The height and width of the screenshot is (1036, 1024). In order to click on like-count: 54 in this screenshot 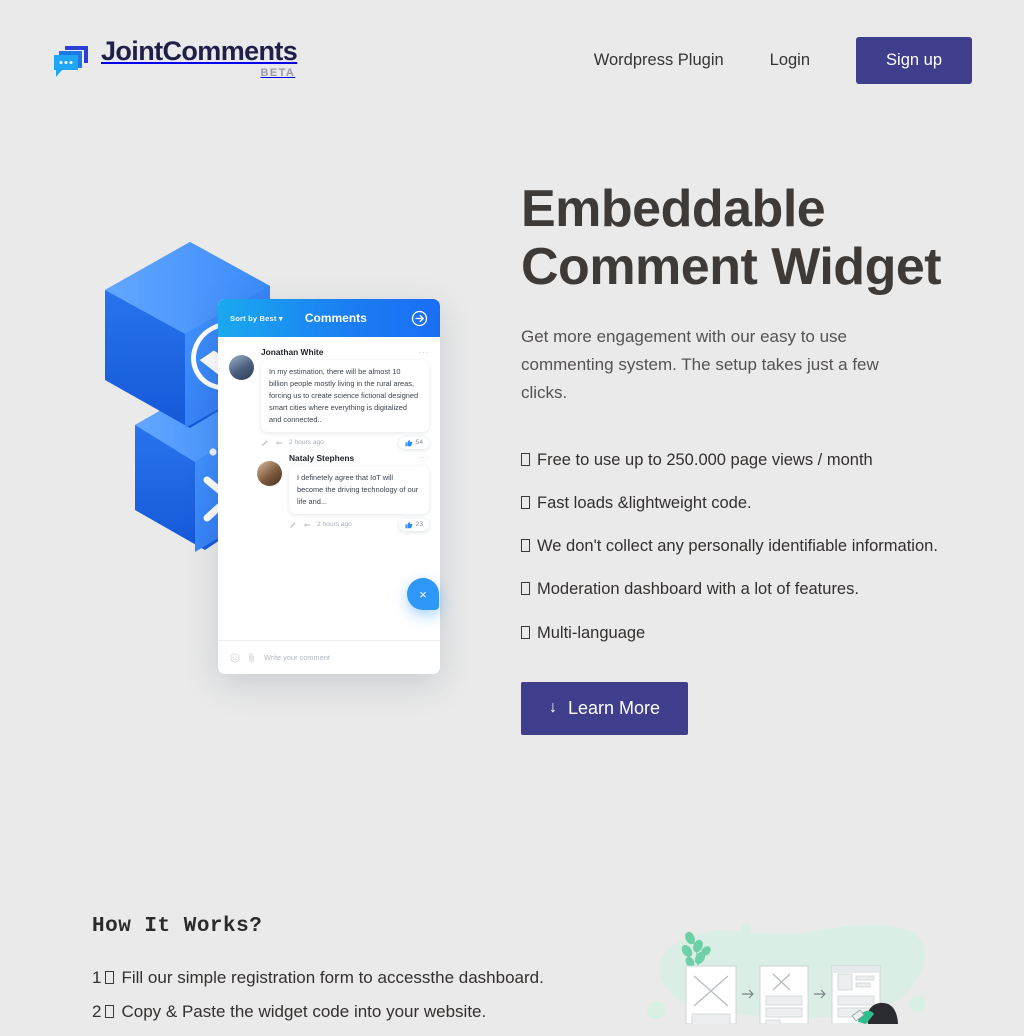, I will do `click(419, 443)`.